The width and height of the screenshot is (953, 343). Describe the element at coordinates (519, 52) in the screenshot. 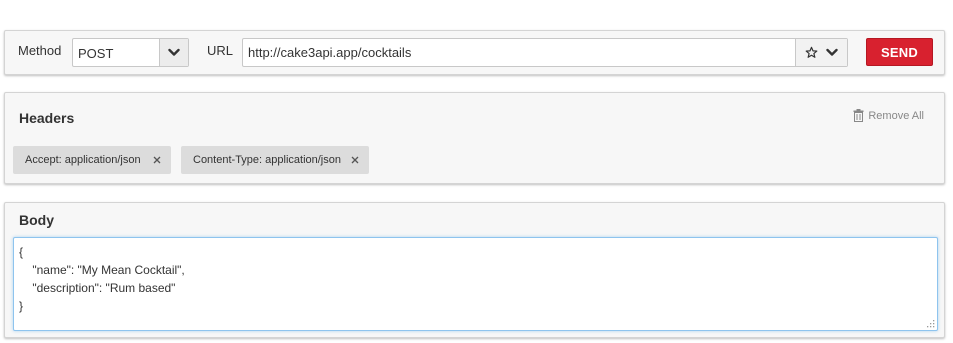

I see `url-input` at that location.